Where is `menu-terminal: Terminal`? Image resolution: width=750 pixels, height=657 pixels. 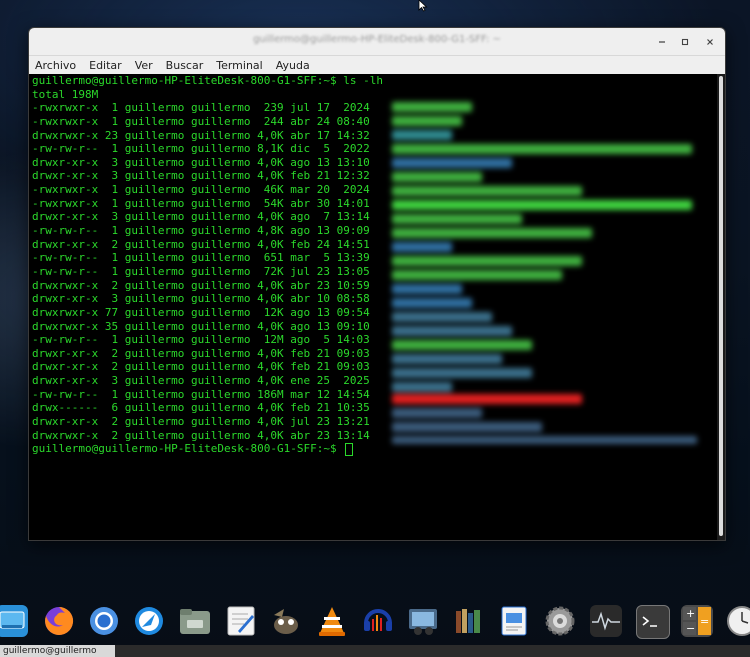 menu-terminal: Terminal is located at coordinates (239, 65).